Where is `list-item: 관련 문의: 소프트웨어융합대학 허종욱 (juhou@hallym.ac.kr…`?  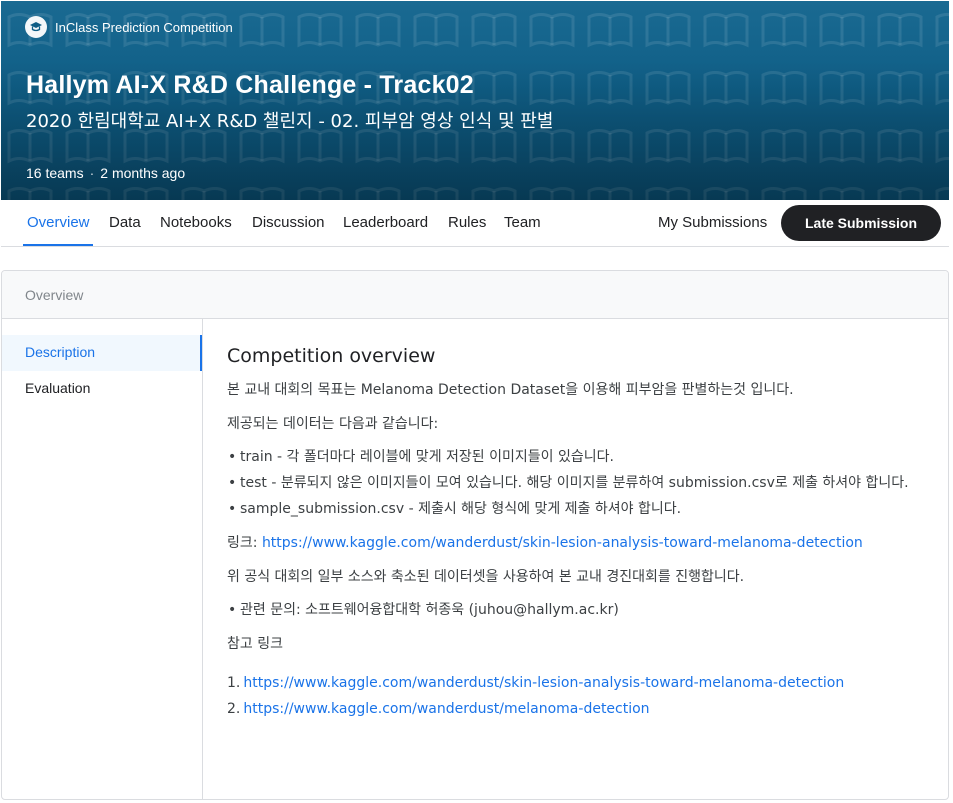 list-item: 관련 문의: 소프트웨어융합대학 허종욱 (juhou@hallym.ac.kr… is located at coordinates (577, 610).